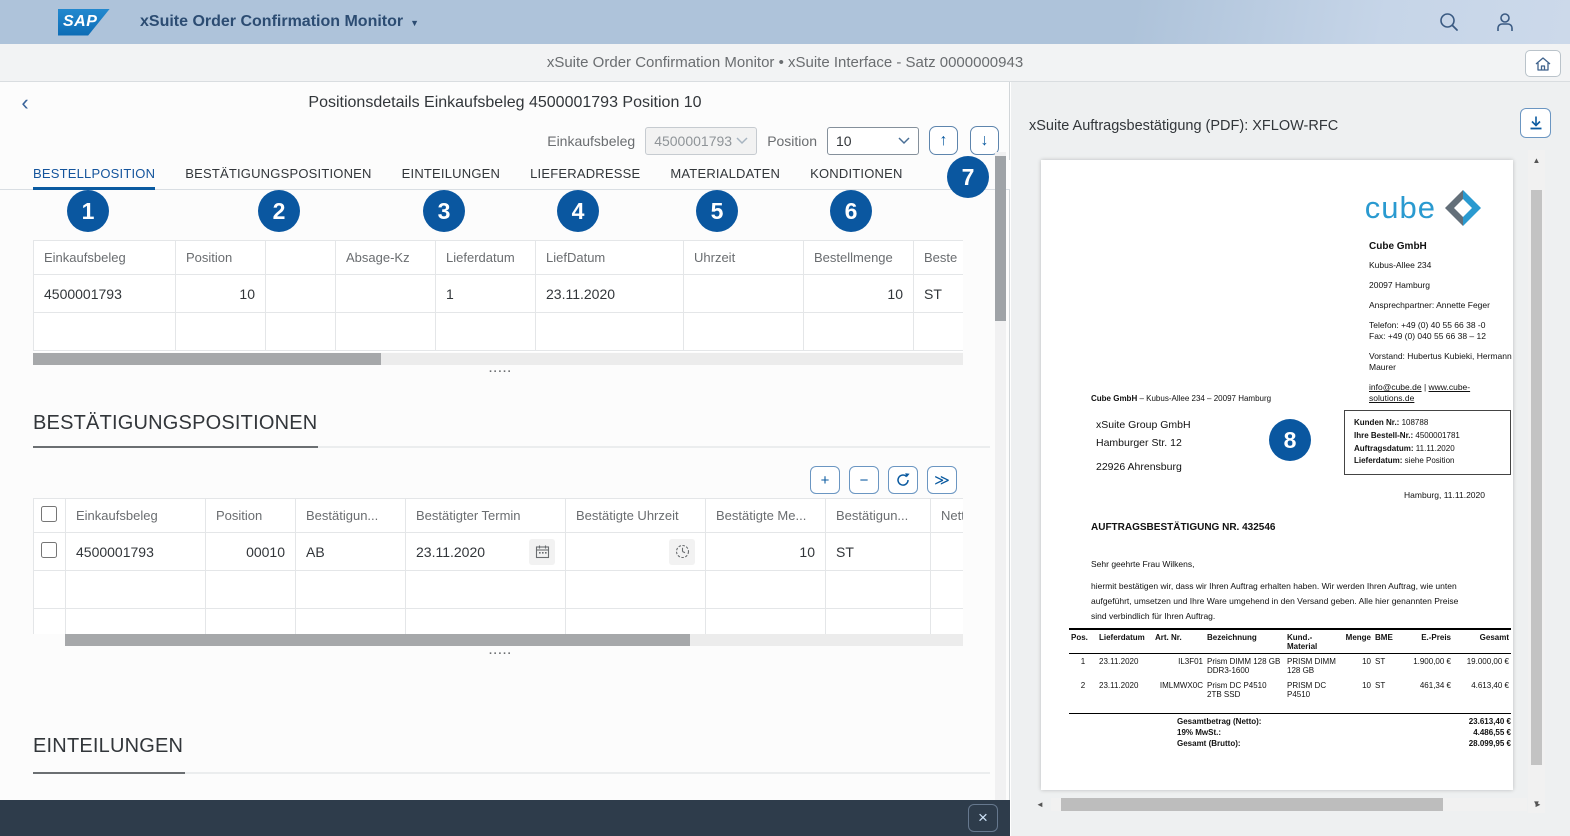  What do you see at coordinates (104, 293) in the screenshot?
I see `einkaufsbeleg-link: 4500001793` at bounding box center [104, 293].